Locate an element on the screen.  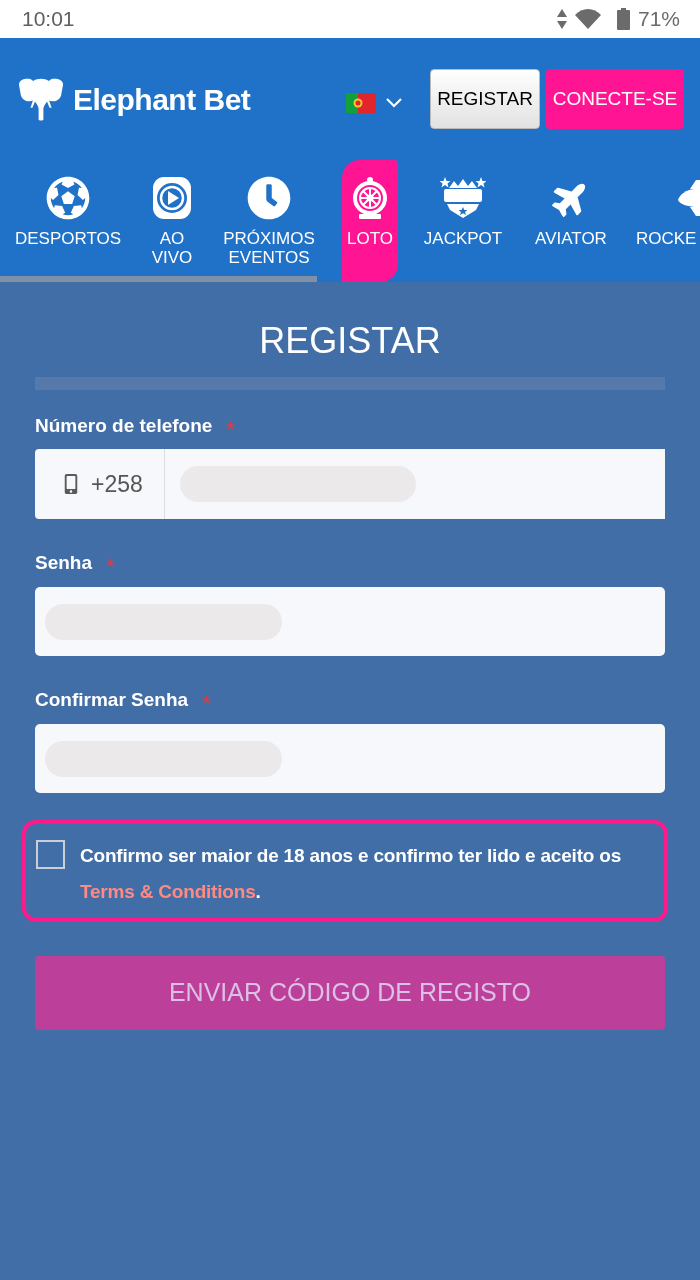
nav-tab: AO VIVO is located at coordinates (172, 218).